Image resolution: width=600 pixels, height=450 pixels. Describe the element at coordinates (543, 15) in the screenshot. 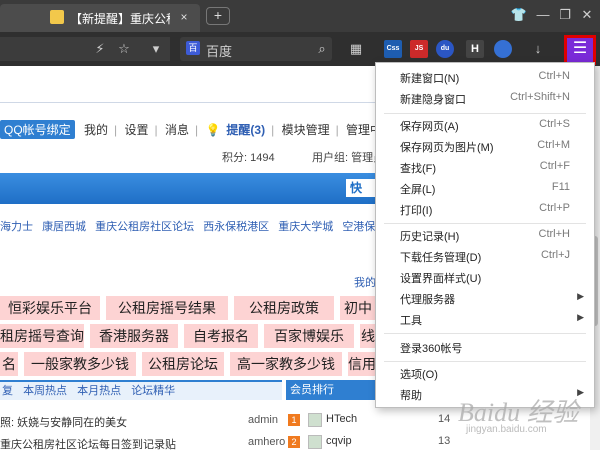

I see `minimize-icon: —` at that location.